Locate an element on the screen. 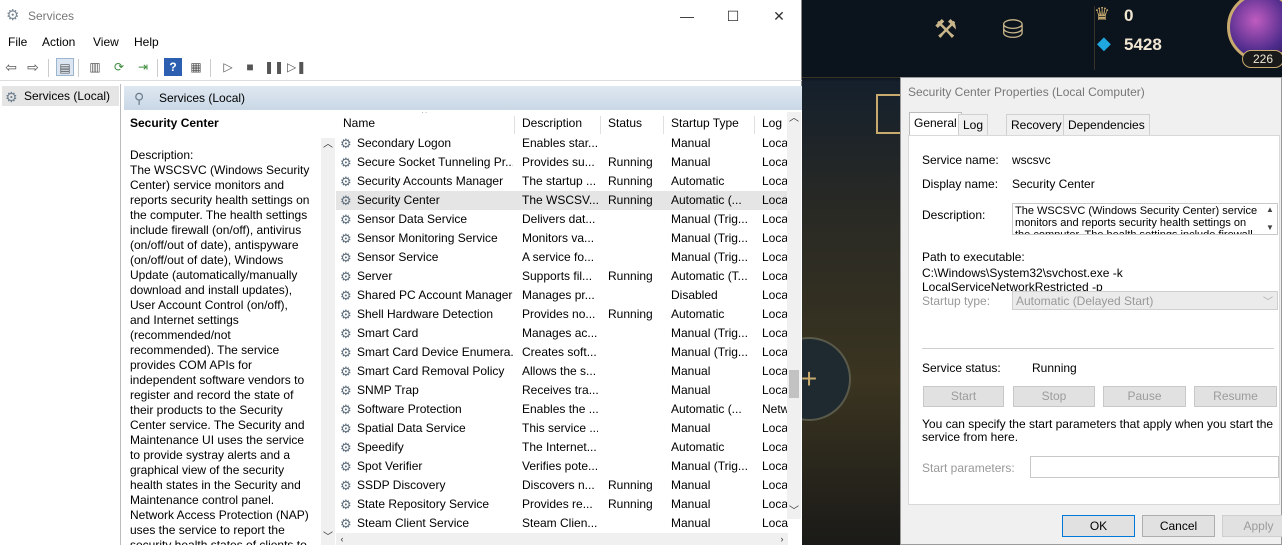 This screenshot has width=1282, height=545. scroll-down-arrow-icon: ▼ is located at coordinates (1270, 228).